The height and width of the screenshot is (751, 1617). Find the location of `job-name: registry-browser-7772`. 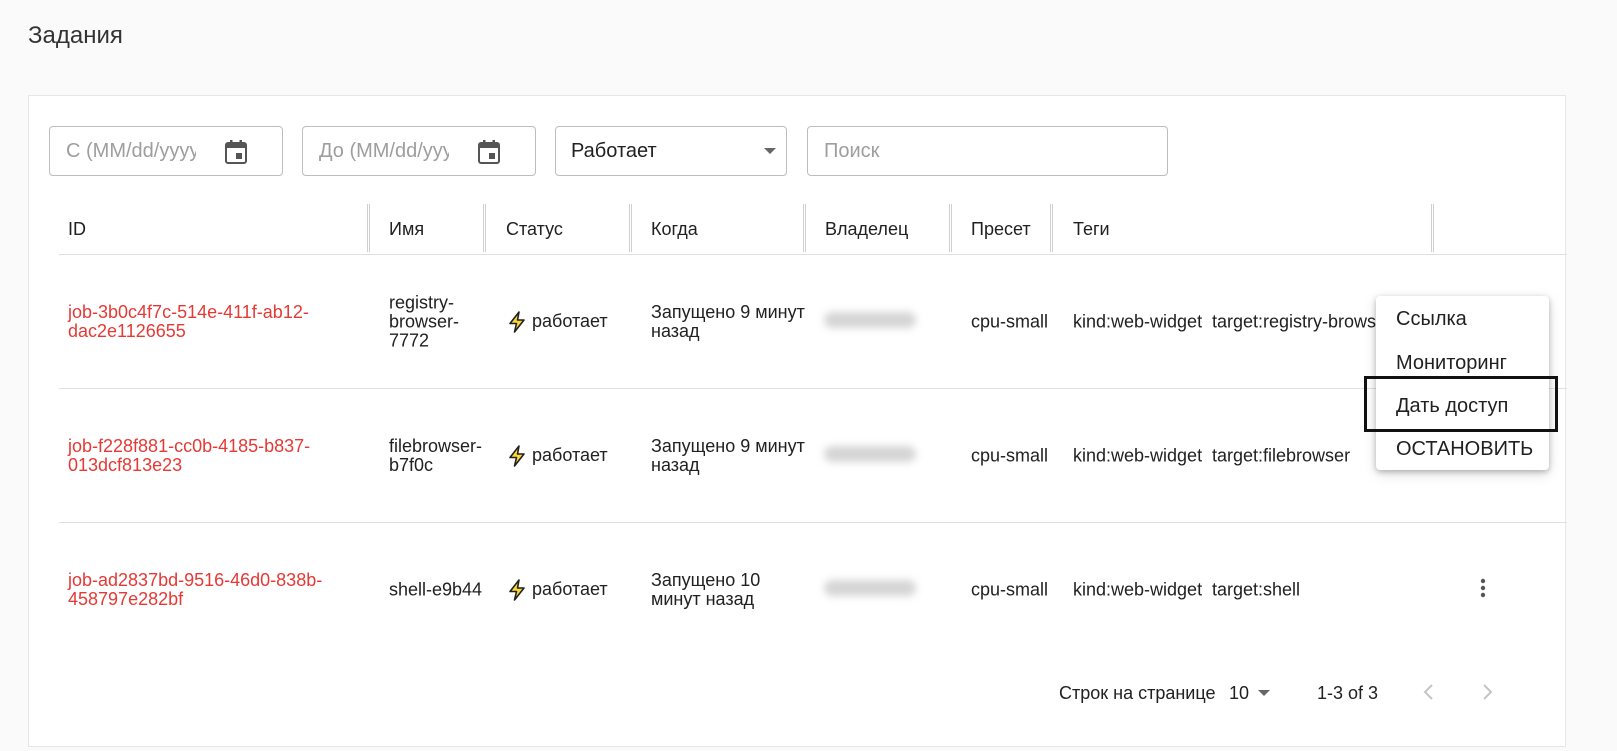

job-name: registry-browser-7772 is located at coordinates (424, 321).